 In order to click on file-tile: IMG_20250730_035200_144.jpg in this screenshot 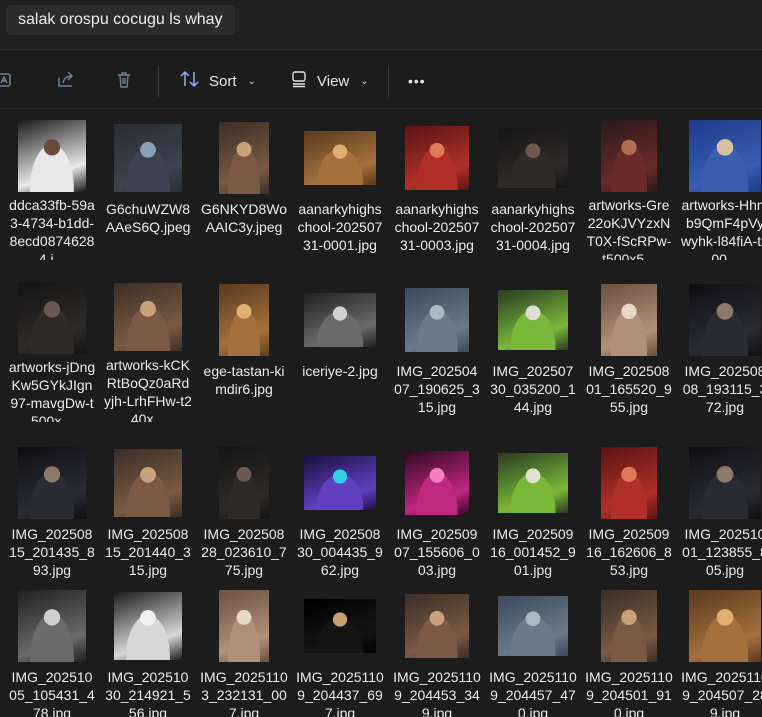, I will do `click(533, 352)`.